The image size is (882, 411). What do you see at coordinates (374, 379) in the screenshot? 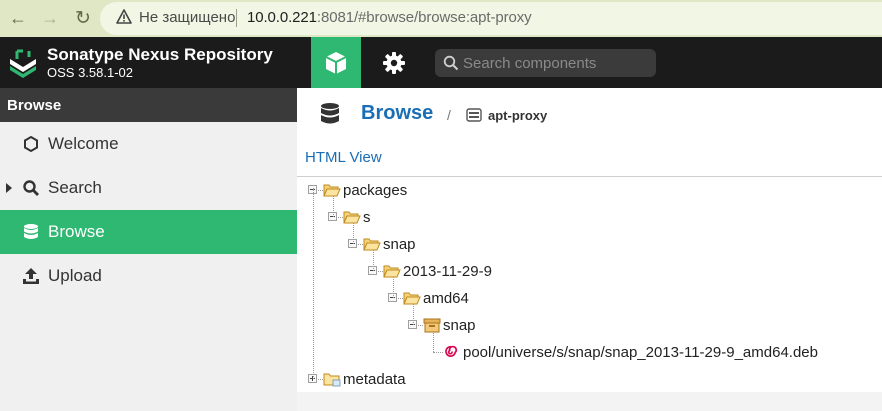
I see `tree-node-label: metadata` at bounding box center [374, 379].